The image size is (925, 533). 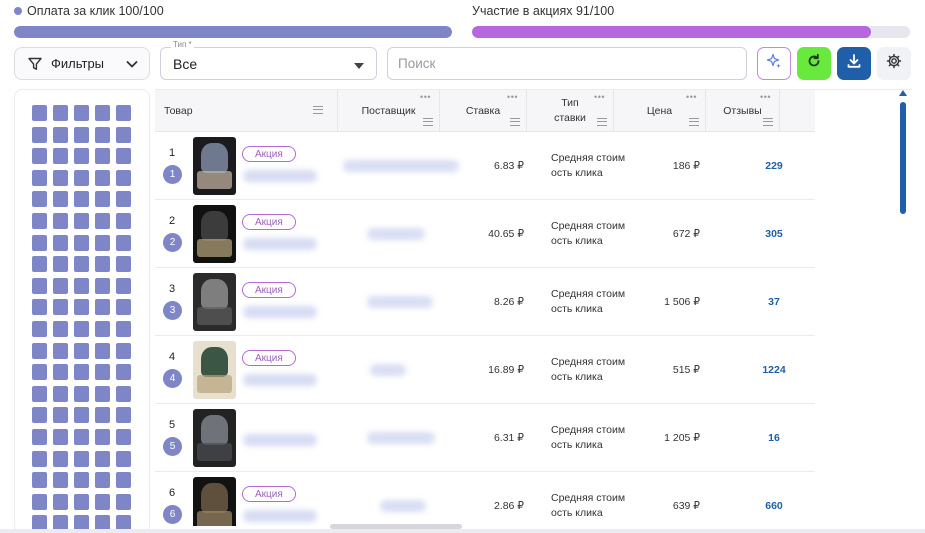 What do you see at coordinates (246, 111) in the screenshot?
I see `column-header-product: Товар` at bounding box center [246, 111].